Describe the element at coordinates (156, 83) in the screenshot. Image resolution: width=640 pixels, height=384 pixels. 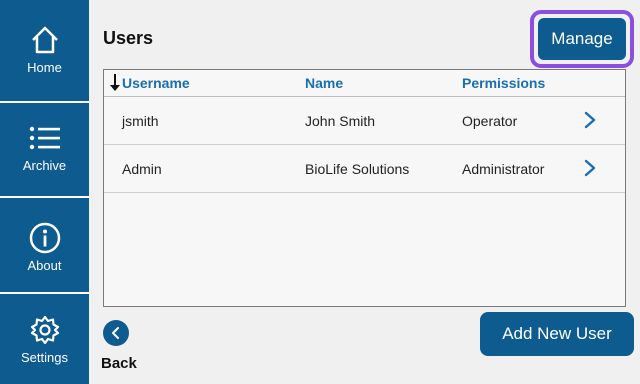
I see `column-header-username: Username` at that location.